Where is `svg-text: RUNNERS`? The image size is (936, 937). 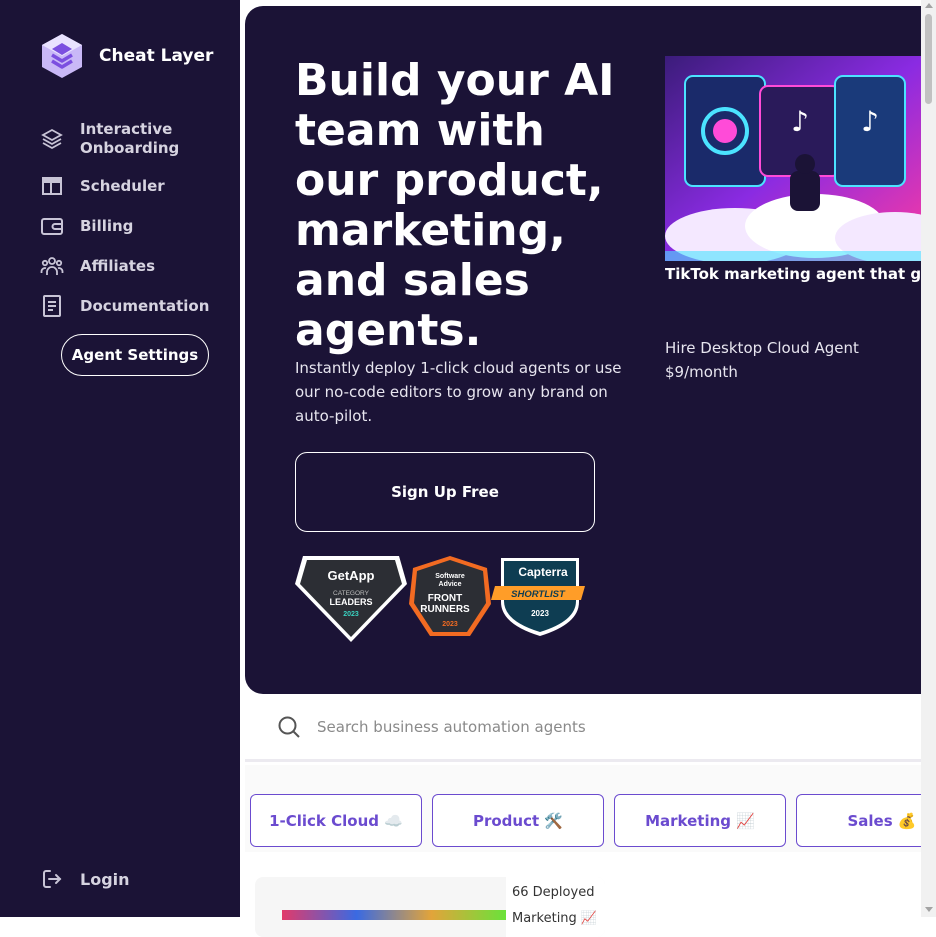 svg-text: RUNNERS is located at coordinates (445, 609).